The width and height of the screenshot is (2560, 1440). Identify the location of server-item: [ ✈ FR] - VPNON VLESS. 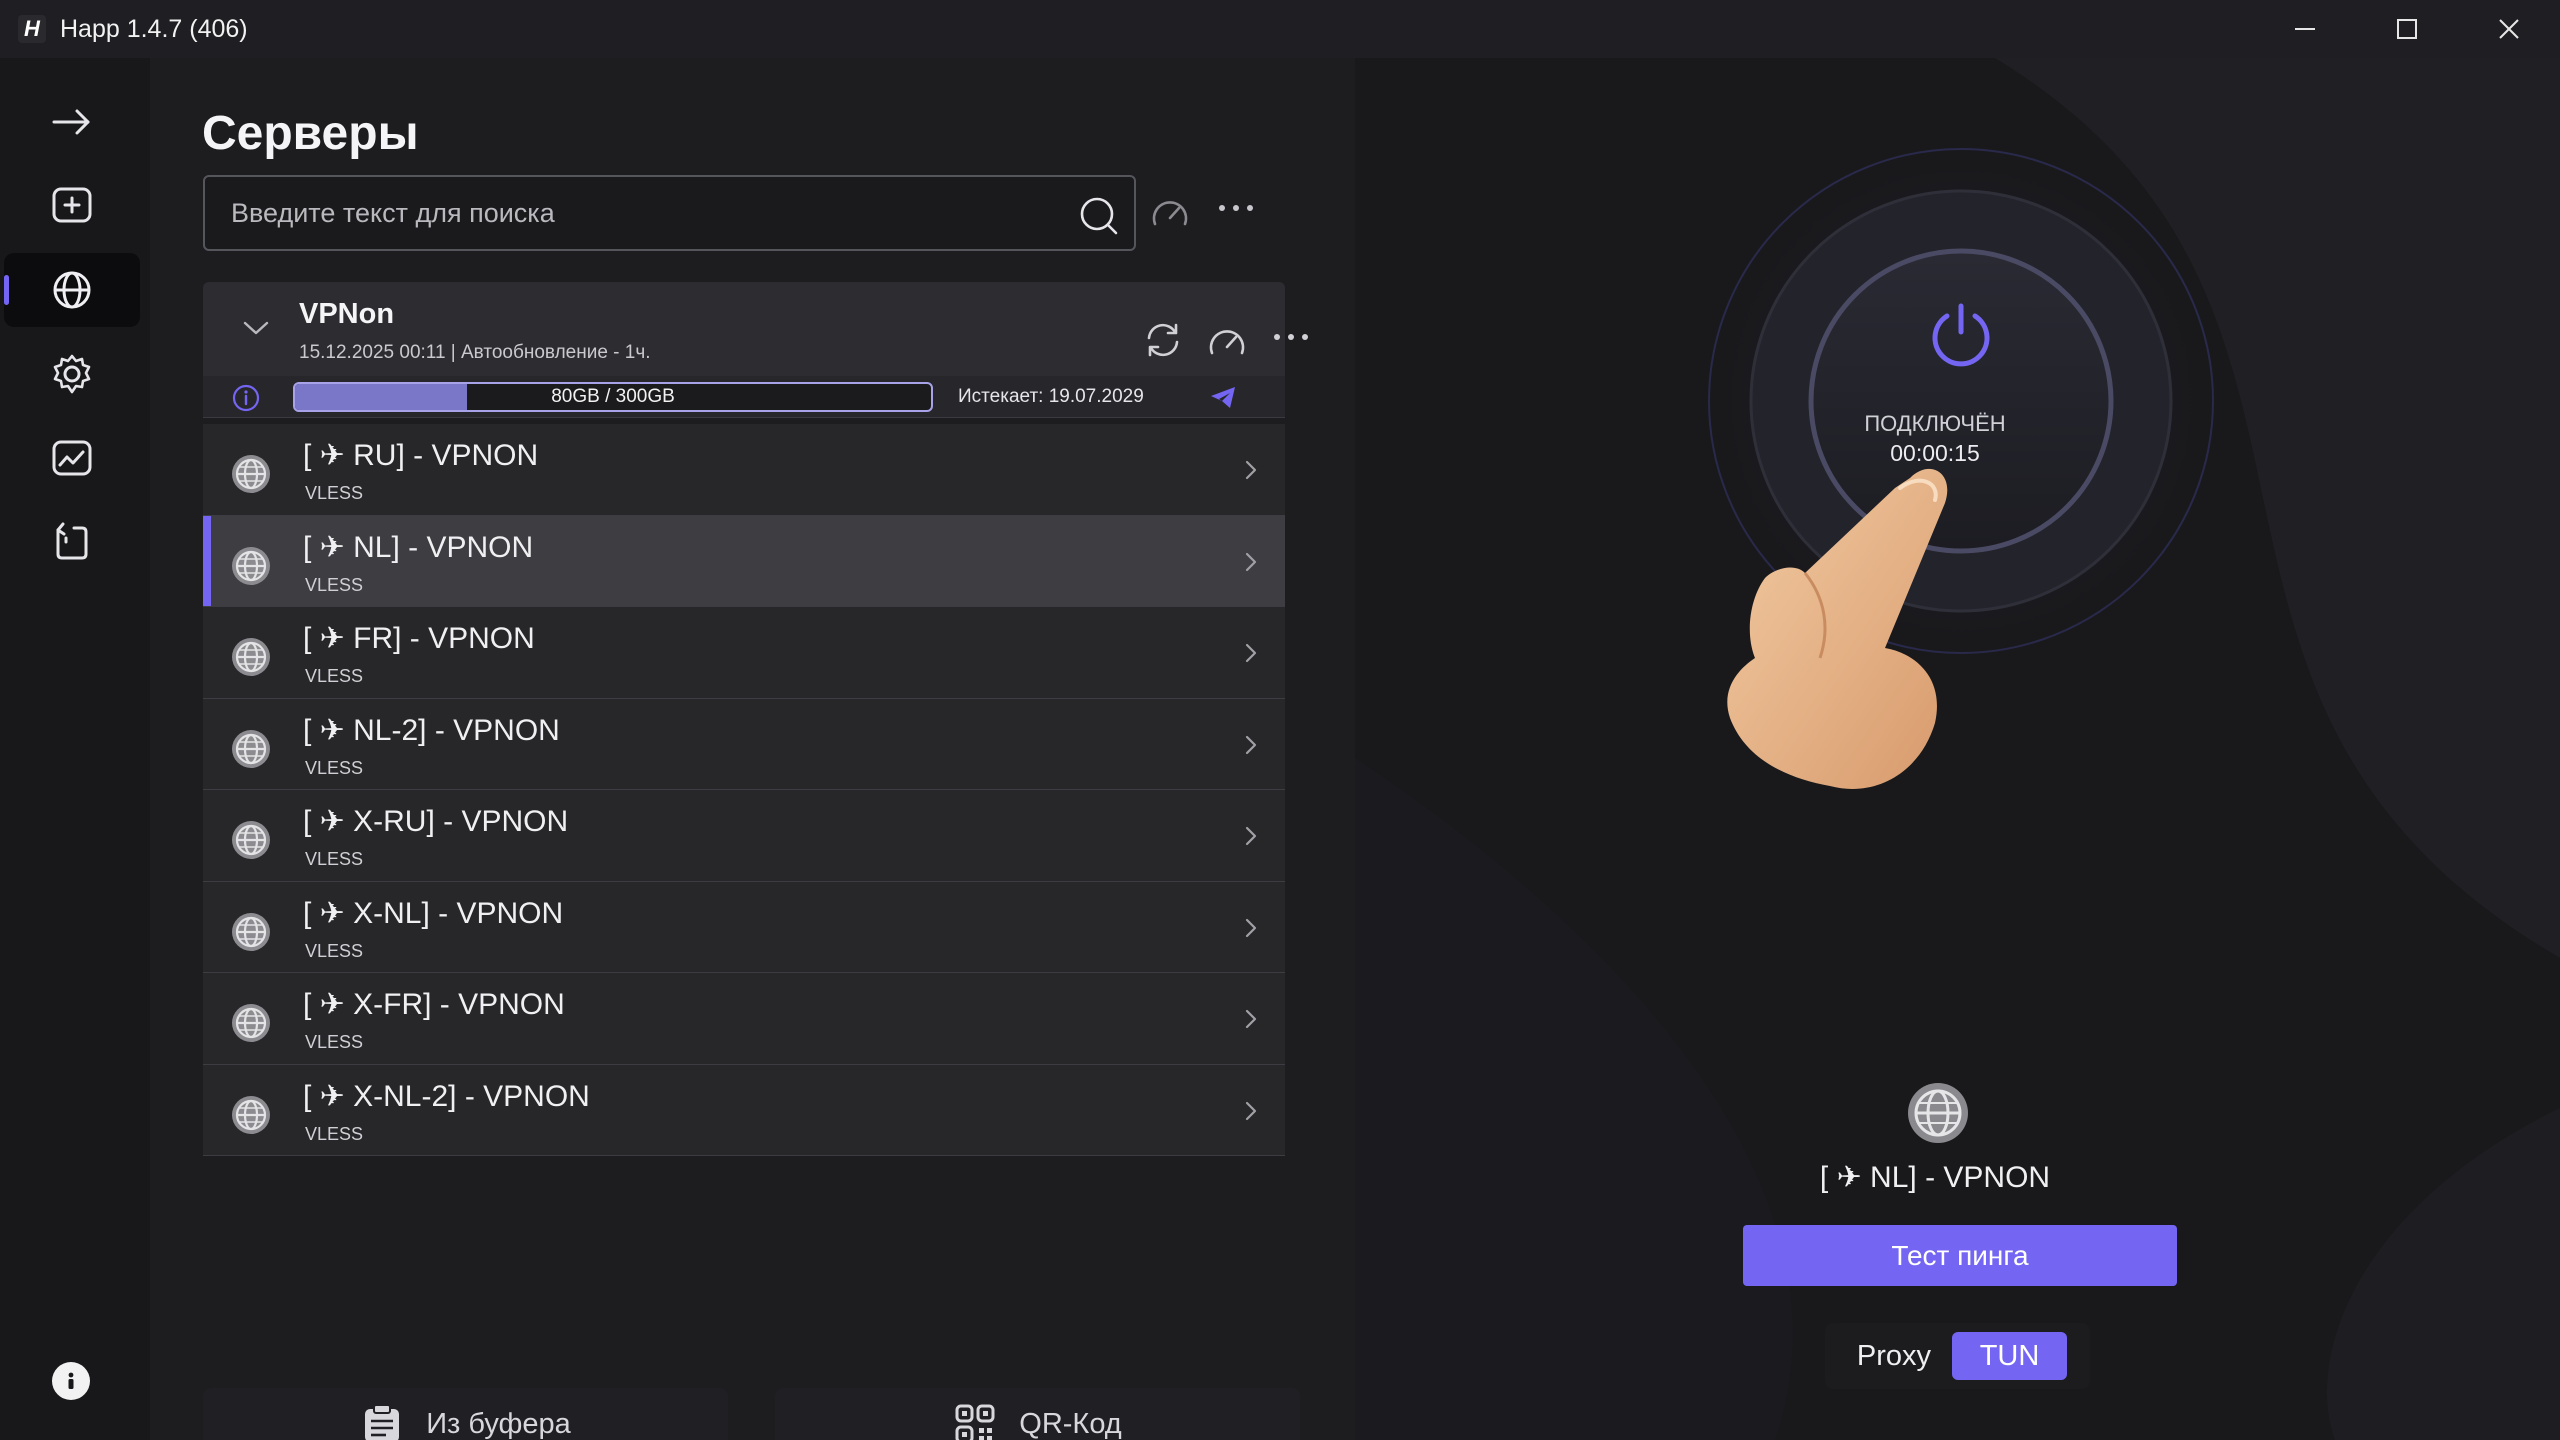
(744, 653).